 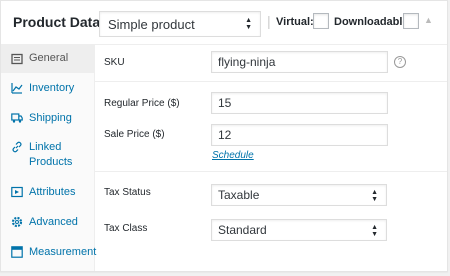 I want to click on downloadable-checkbox, so click(x=411, y=21).